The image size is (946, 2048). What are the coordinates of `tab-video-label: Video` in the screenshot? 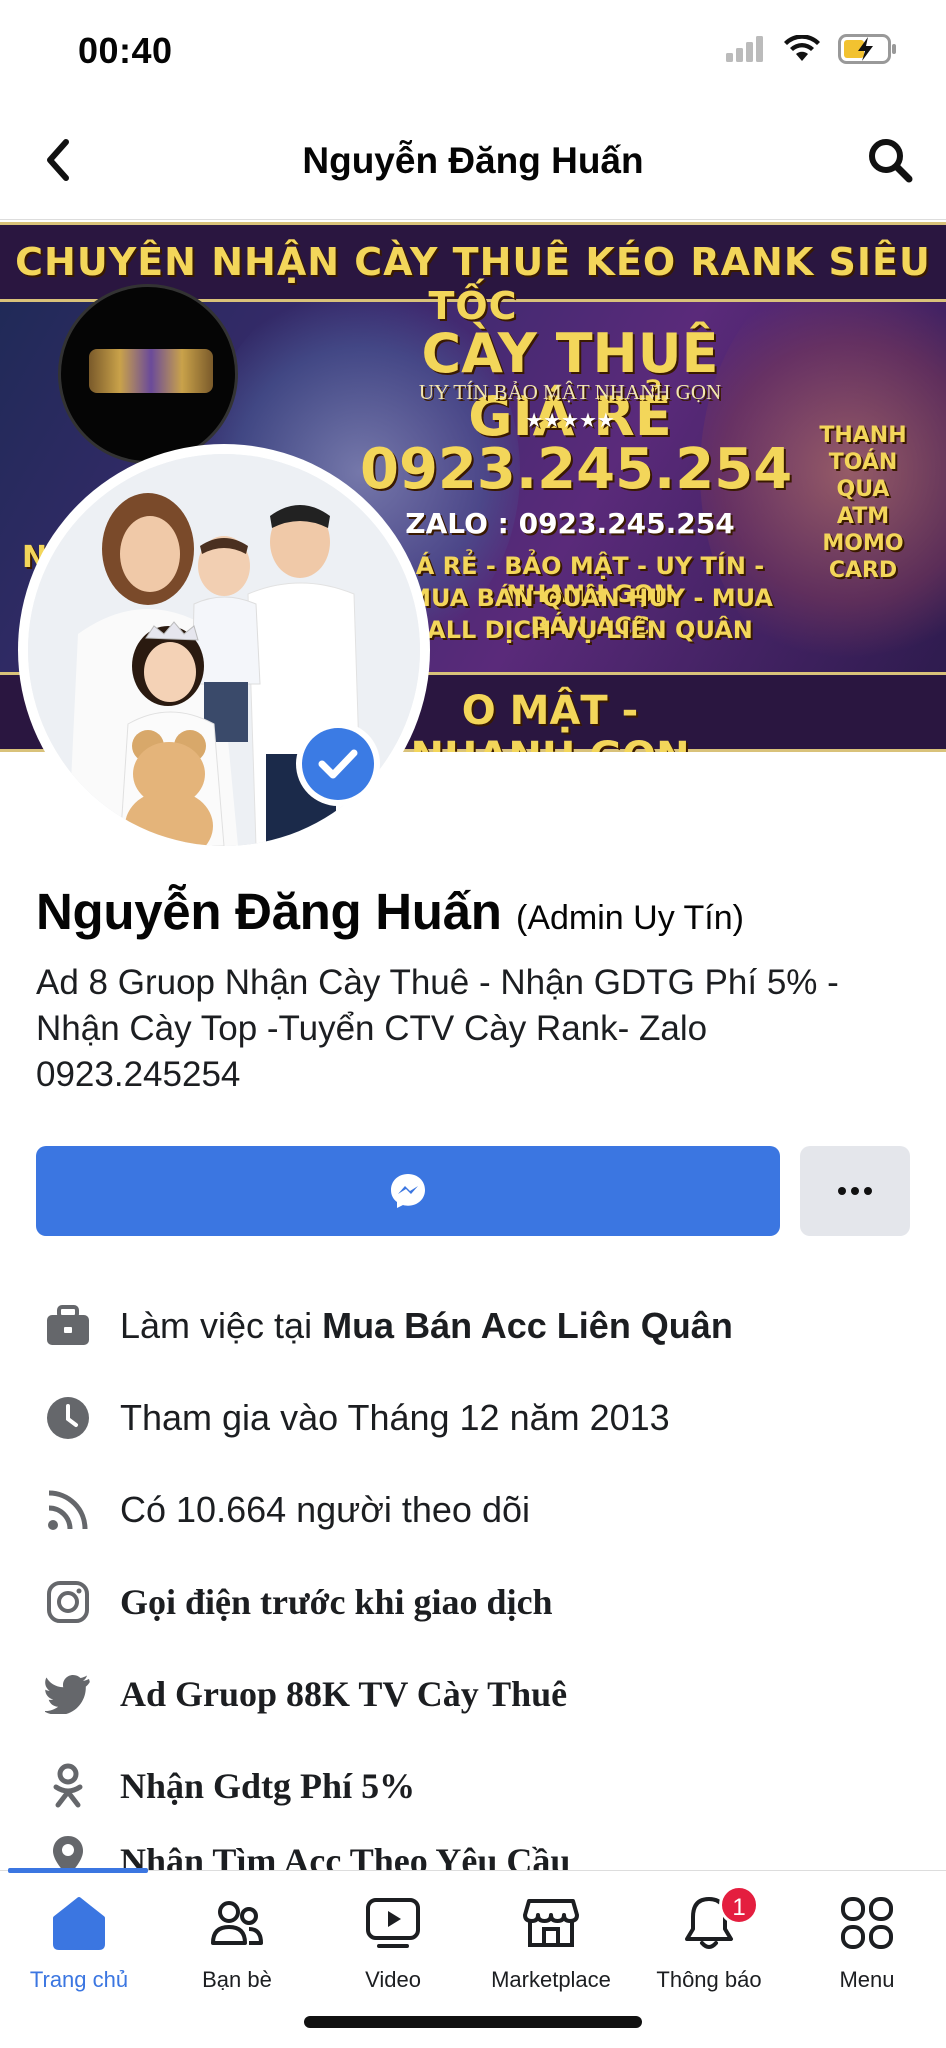 It's located at (393, 1979).